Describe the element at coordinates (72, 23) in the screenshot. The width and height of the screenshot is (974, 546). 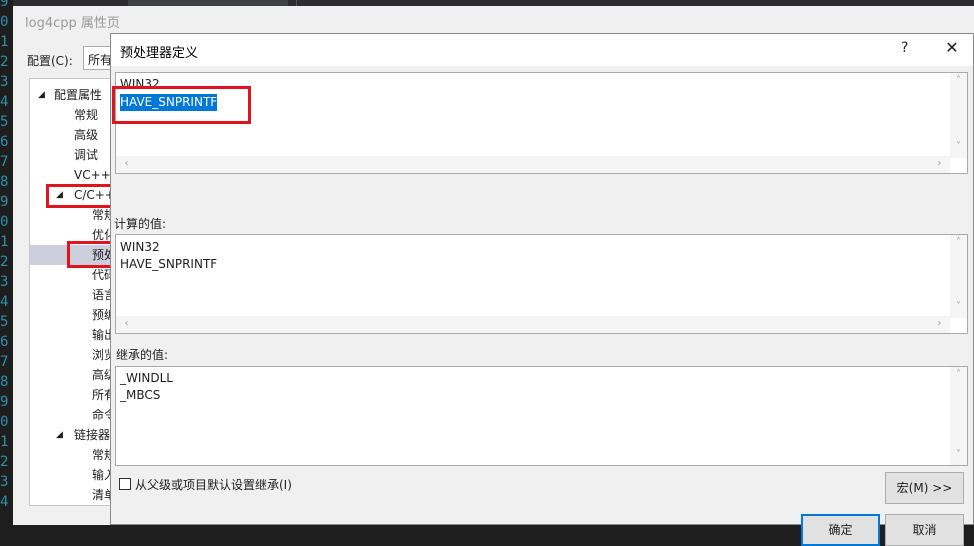
I see `window-title: log4cpp 属性页` at that location.